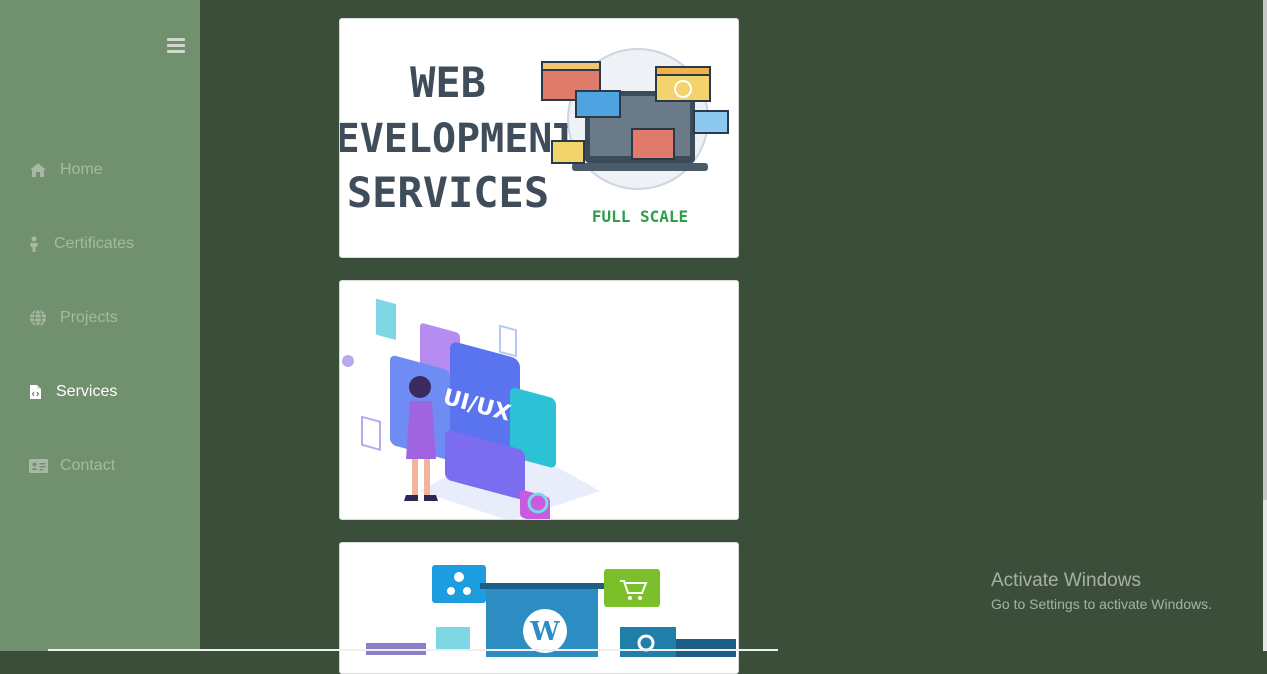 This screenshot has height=674, width=1267. Describe the element at coordinates (1101, 604) in the screenshot. I see `watermark-subtitle: Go to Settings to activate Windows.` at that location.